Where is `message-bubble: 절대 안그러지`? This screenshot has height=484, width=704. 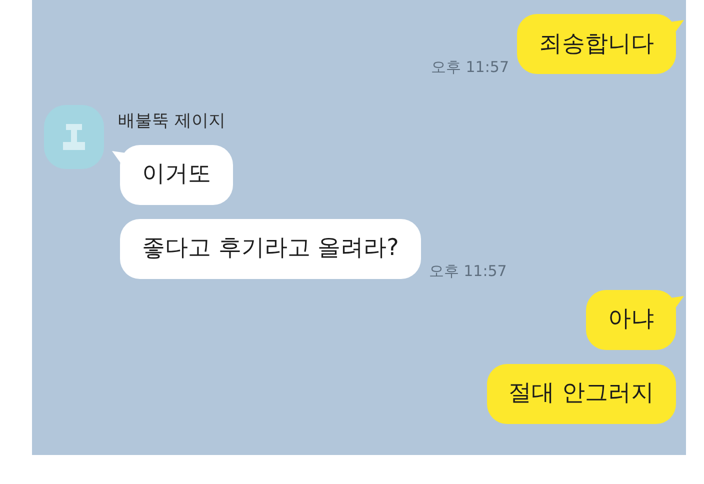
message-bubble: 절대 안그러지 is located at coordinates (581, 394).